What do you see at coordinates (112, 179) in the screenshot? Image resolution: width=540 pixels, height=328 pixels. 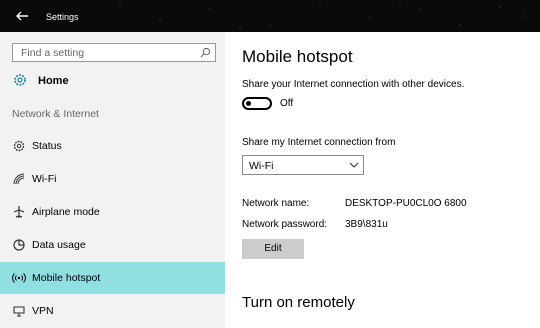 I see `sidebar-item-wifi: Wi-Fi` at bounding box center [112, 179].